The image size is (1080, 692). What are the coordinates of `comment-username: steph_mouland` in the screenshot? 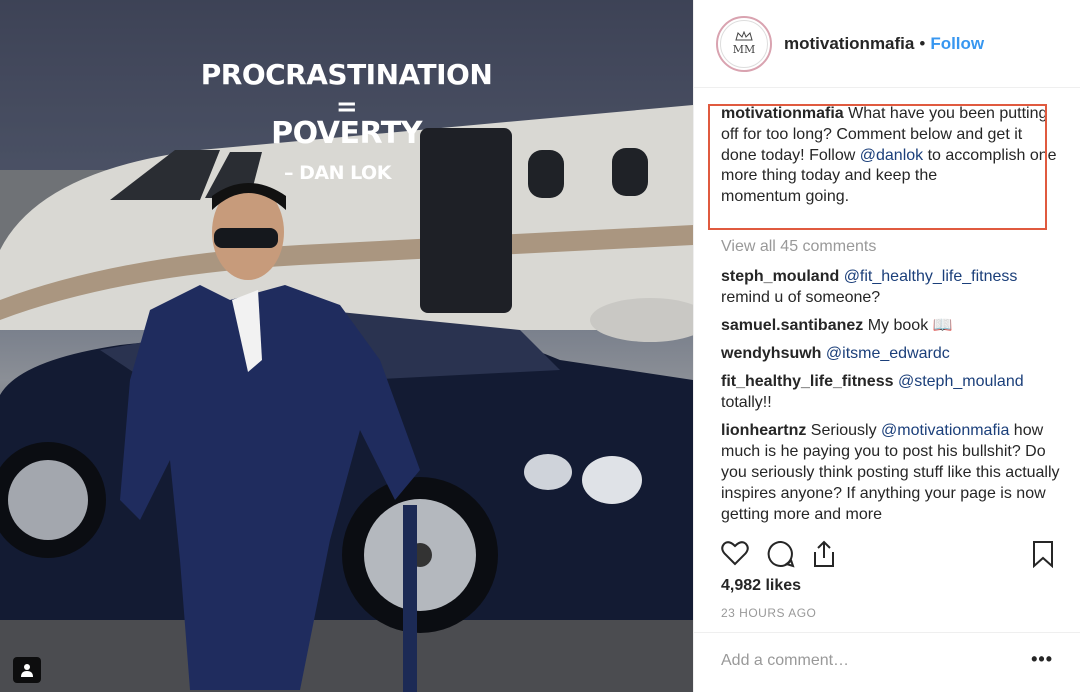 It's located at (780, 276).